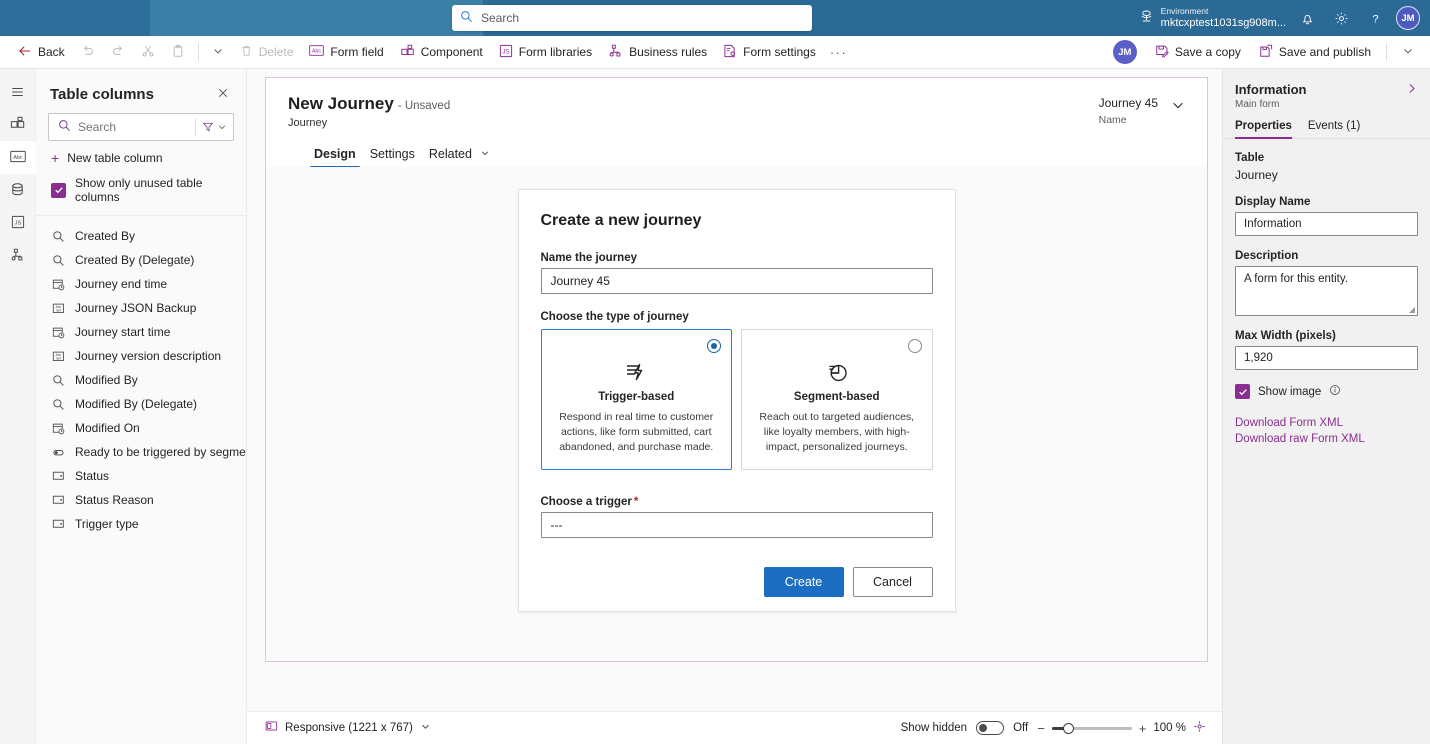  Describe the element at coordinates (1375, 18) in the screenshot. I see `help-button: ?` at that location.